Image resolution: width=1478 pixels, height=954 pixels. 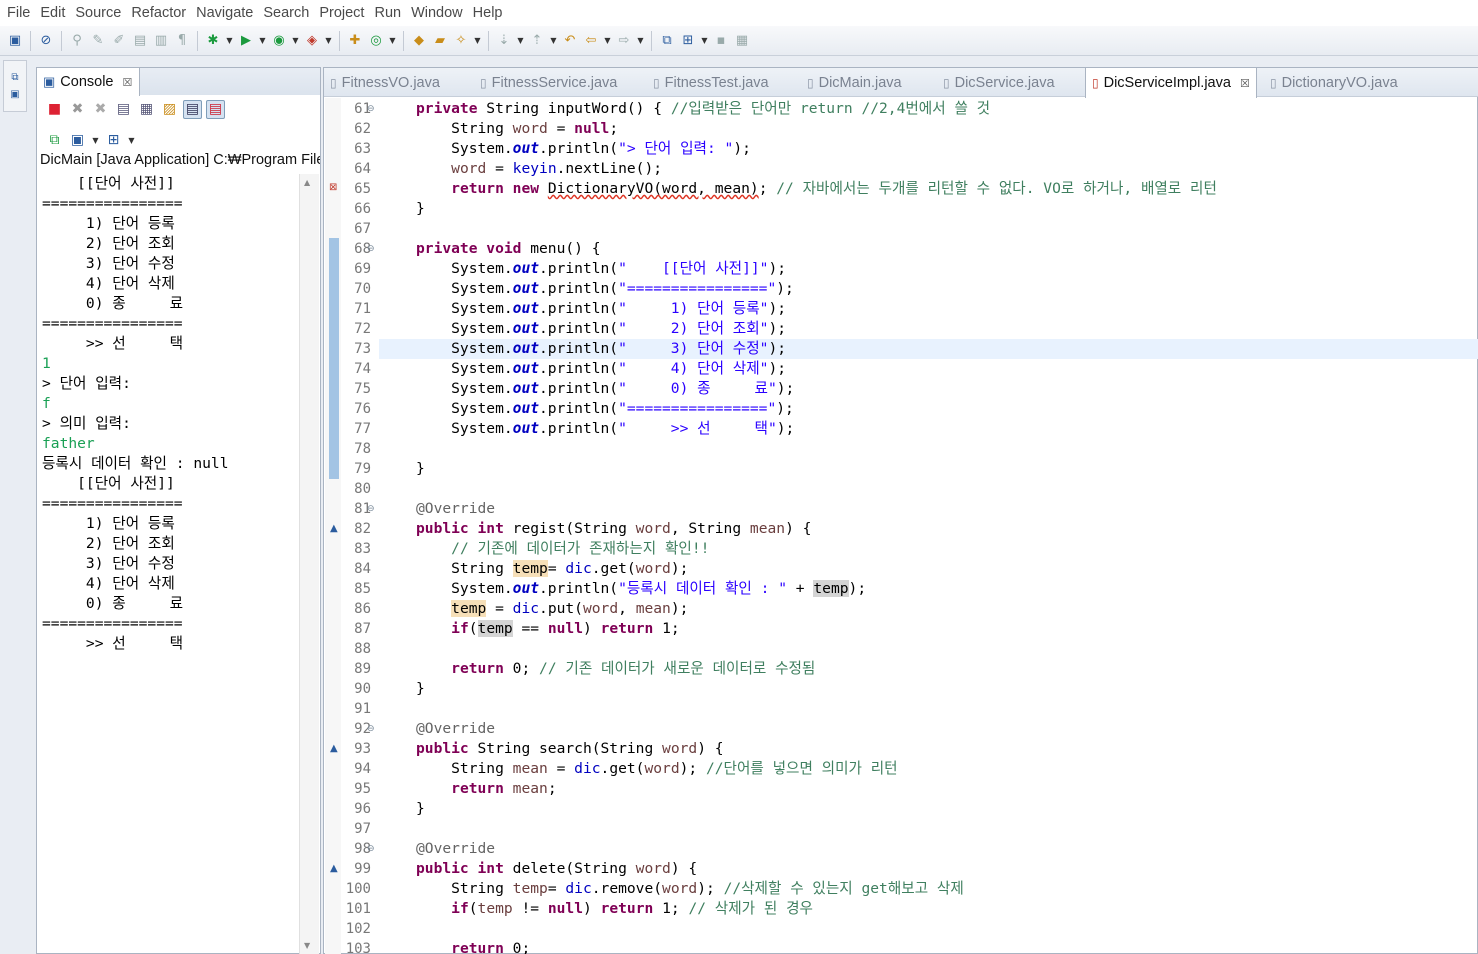 I want to click on run-icon: ▶, so click(x=246, y=41).